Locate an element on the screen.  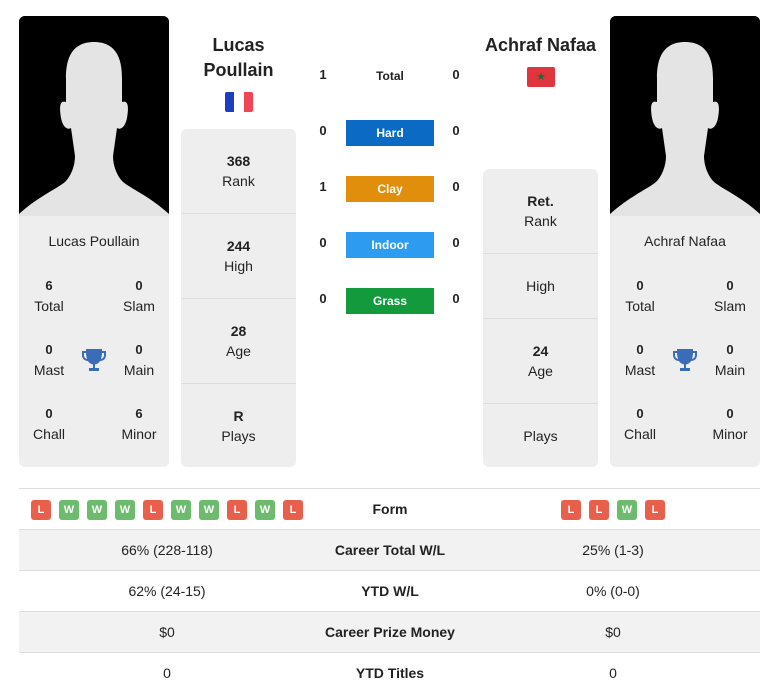
table-row: 62% (24-15) YTD W/L 0% (0-0) is located at coordinates (389, 590).